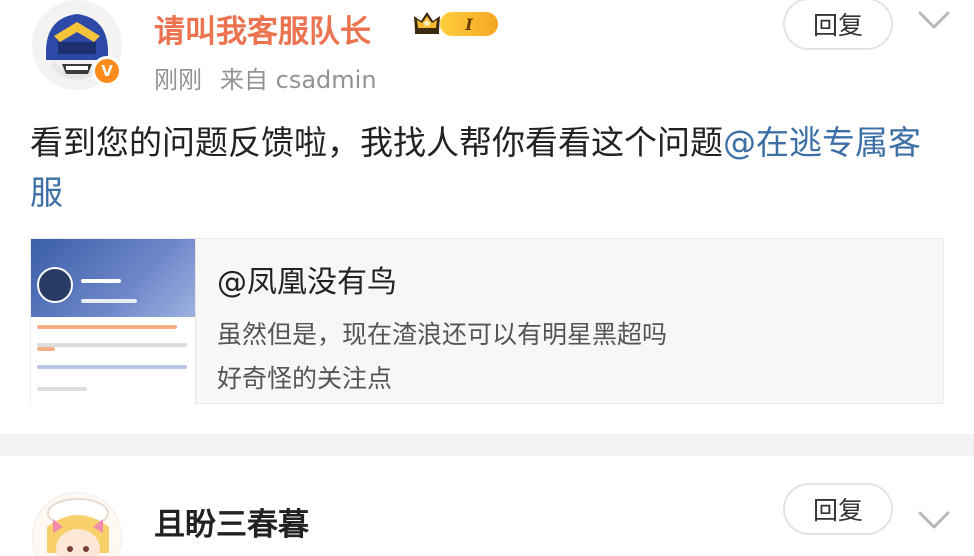 The width and height of the screenshot is (974, 556). What do you see at coordinates (305, 378) in the screenshot?
I see `card-line: 好奇怪的关注点` at bounding box center [305, 378].